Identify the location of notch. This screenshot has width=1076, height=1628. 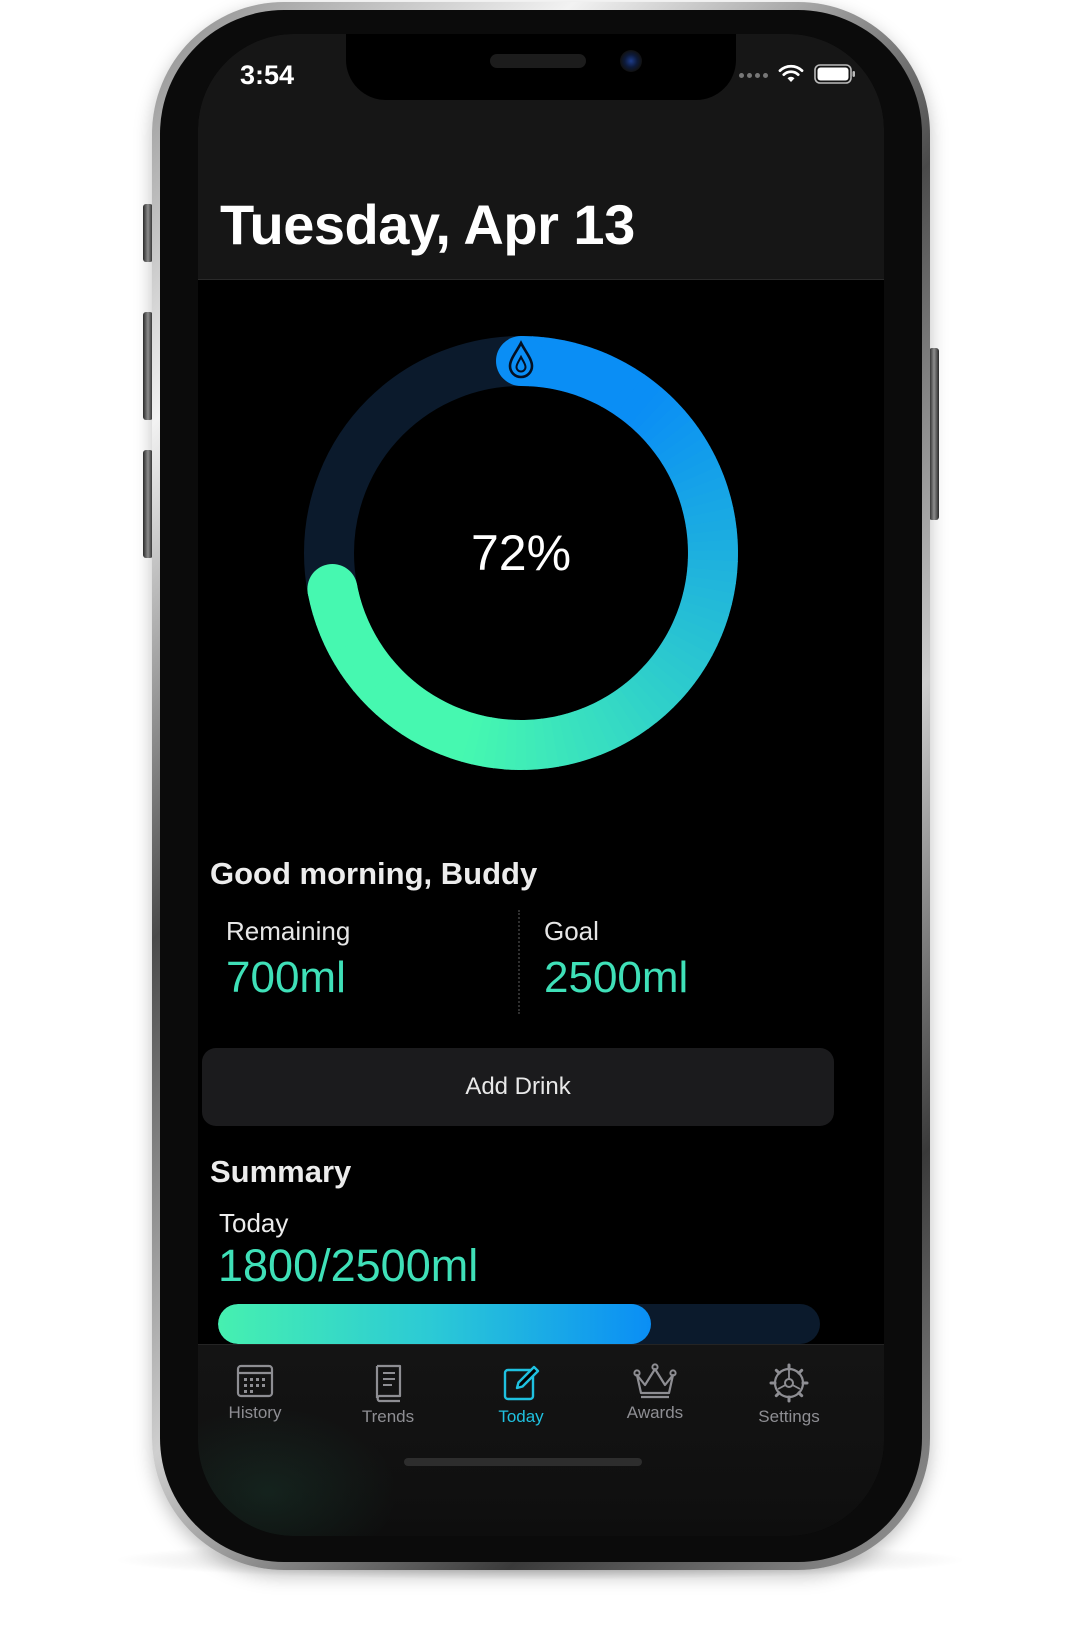
(541, 67).